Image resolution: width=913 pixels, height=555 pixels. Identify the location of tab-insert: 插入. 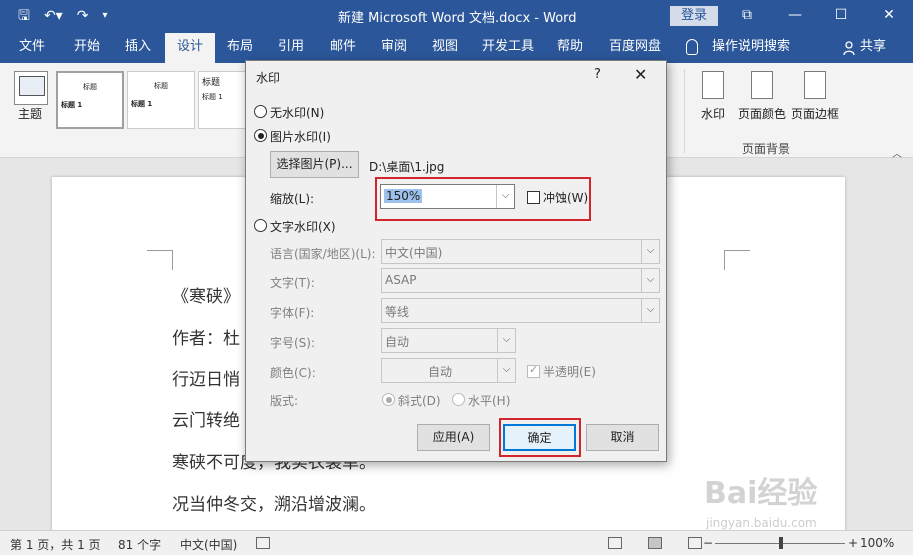
(138, 48).